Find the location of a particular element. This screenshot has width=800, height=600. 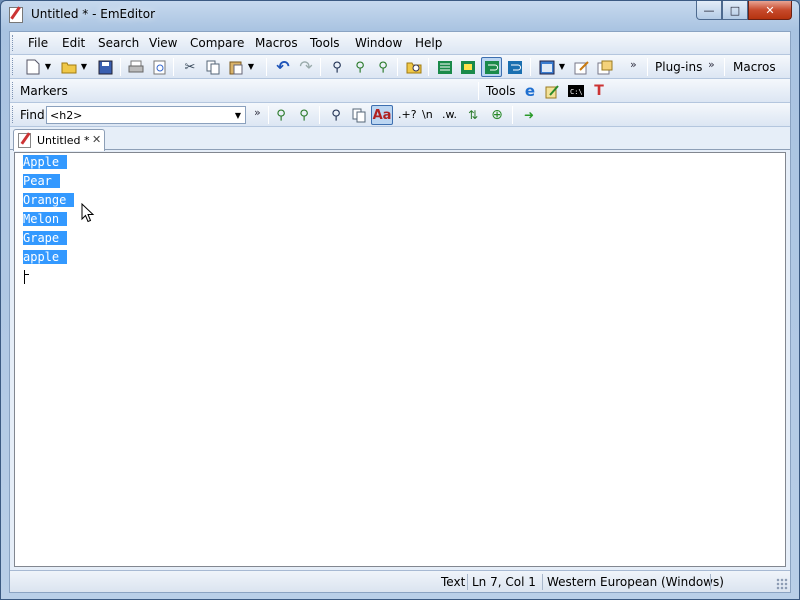

document-icon is located at coordinates (24, 140).